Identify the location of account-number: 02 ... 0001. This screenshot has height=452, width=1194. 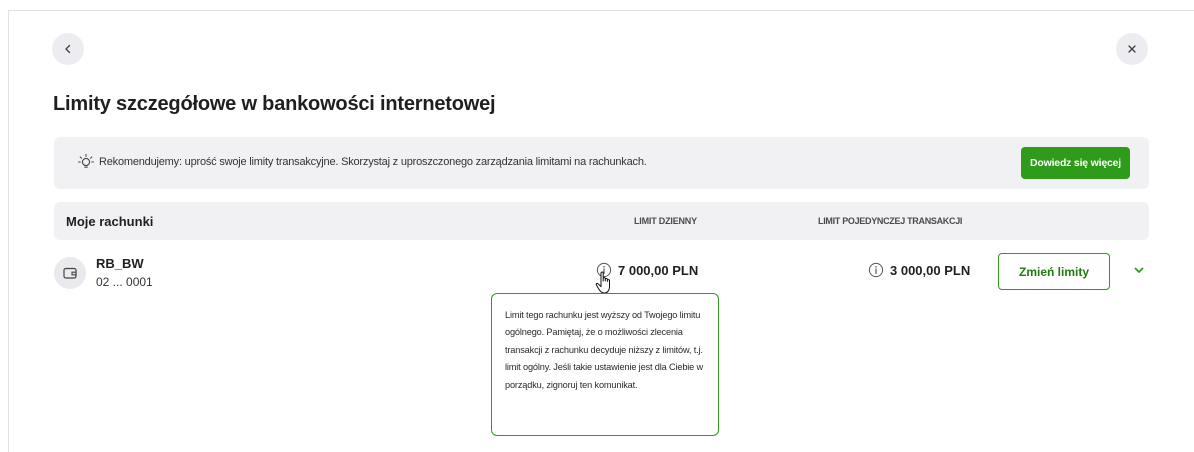
(124, 282).